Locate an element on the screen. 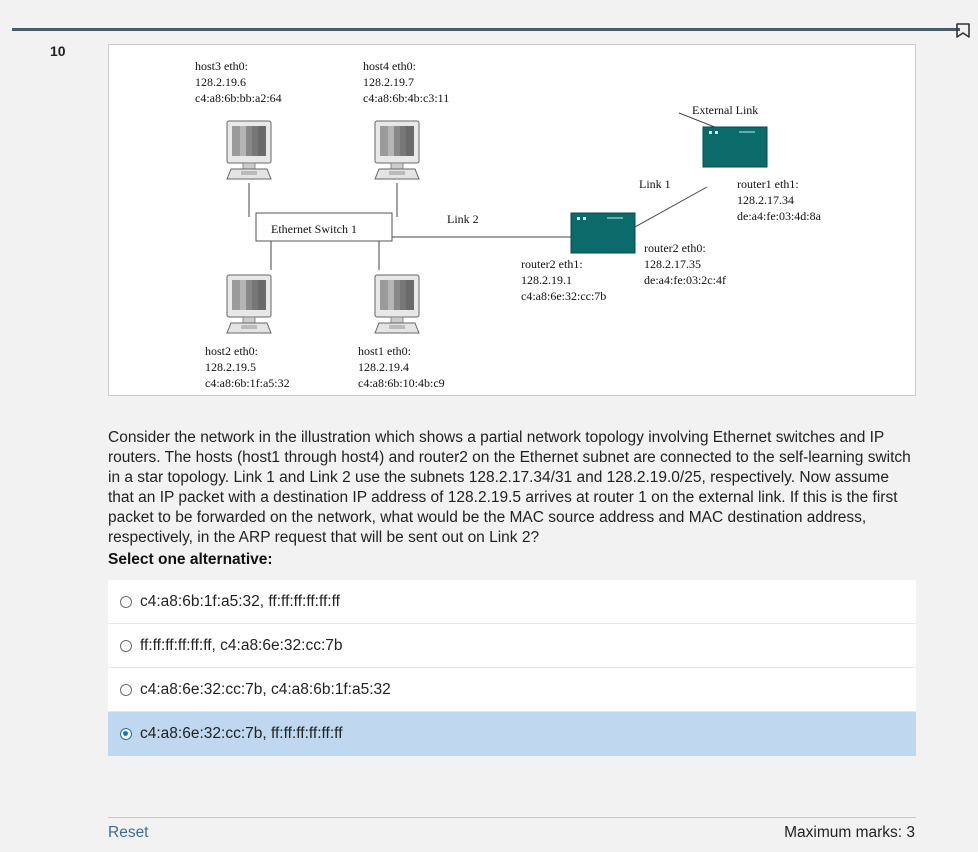  option-label: c4:a8:6e:32:cc:7b, c4:a8:6b:1f:a5:32 is located at coordinates (265, 689).